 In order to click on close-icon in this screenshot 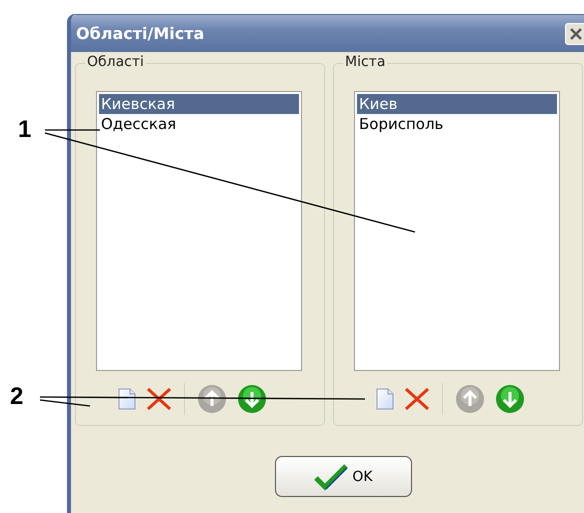, I will do `click(576, 34)`.